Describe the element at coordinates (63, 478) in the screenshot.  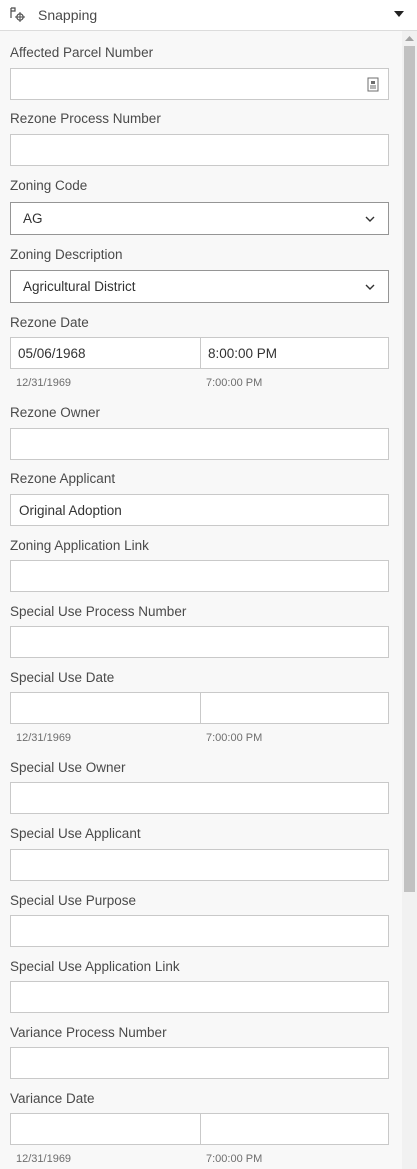
I see `rezone-applicant-label: Rezone Applicant` at that location.